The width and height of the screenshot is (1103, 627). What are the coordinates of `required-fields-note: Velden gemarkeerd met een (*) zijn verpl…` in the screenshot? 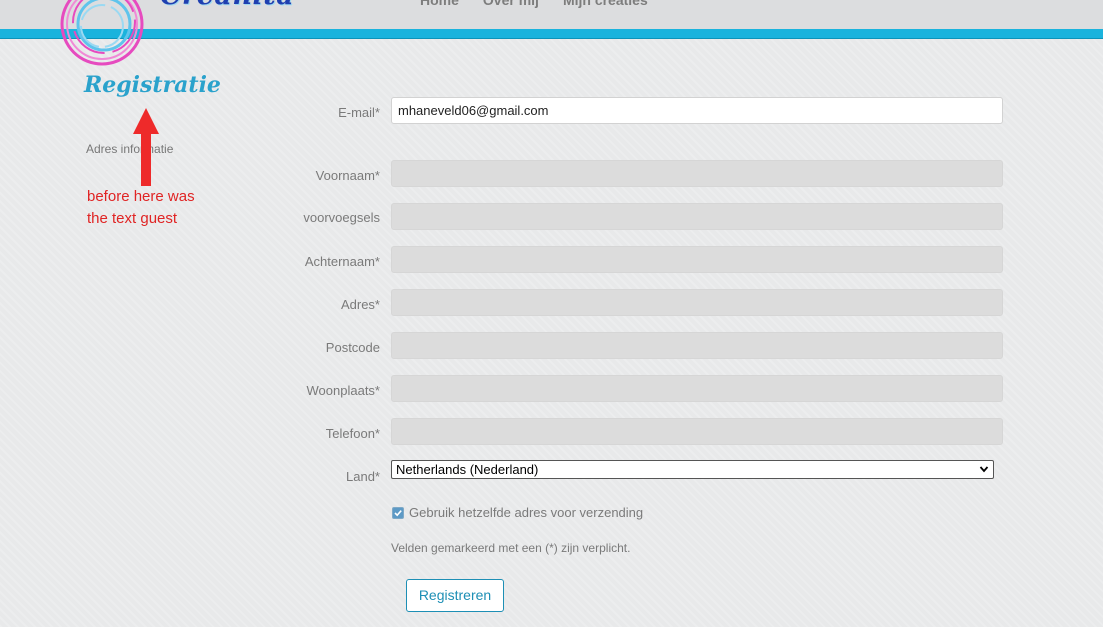 It's located at (511, 548).